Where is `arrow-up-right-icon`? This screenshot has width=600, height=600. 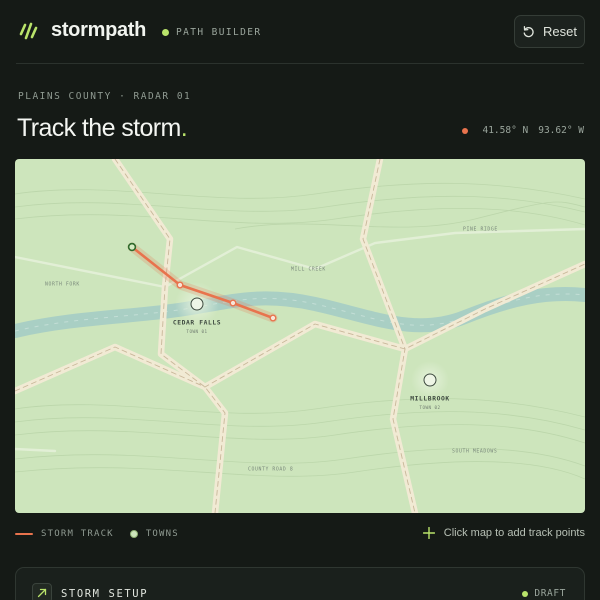
arrow-up-right-icon is located at coordinates (42, 593).